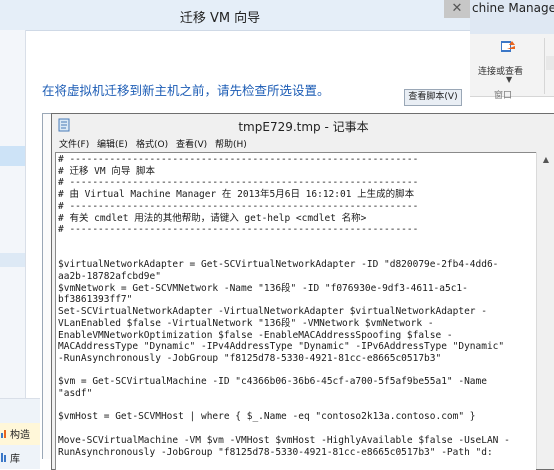  What do you see at coordinates (152, 143) in the screenshot?
I see `menu-format: 格式(O)` at bounding box center [152, 143].